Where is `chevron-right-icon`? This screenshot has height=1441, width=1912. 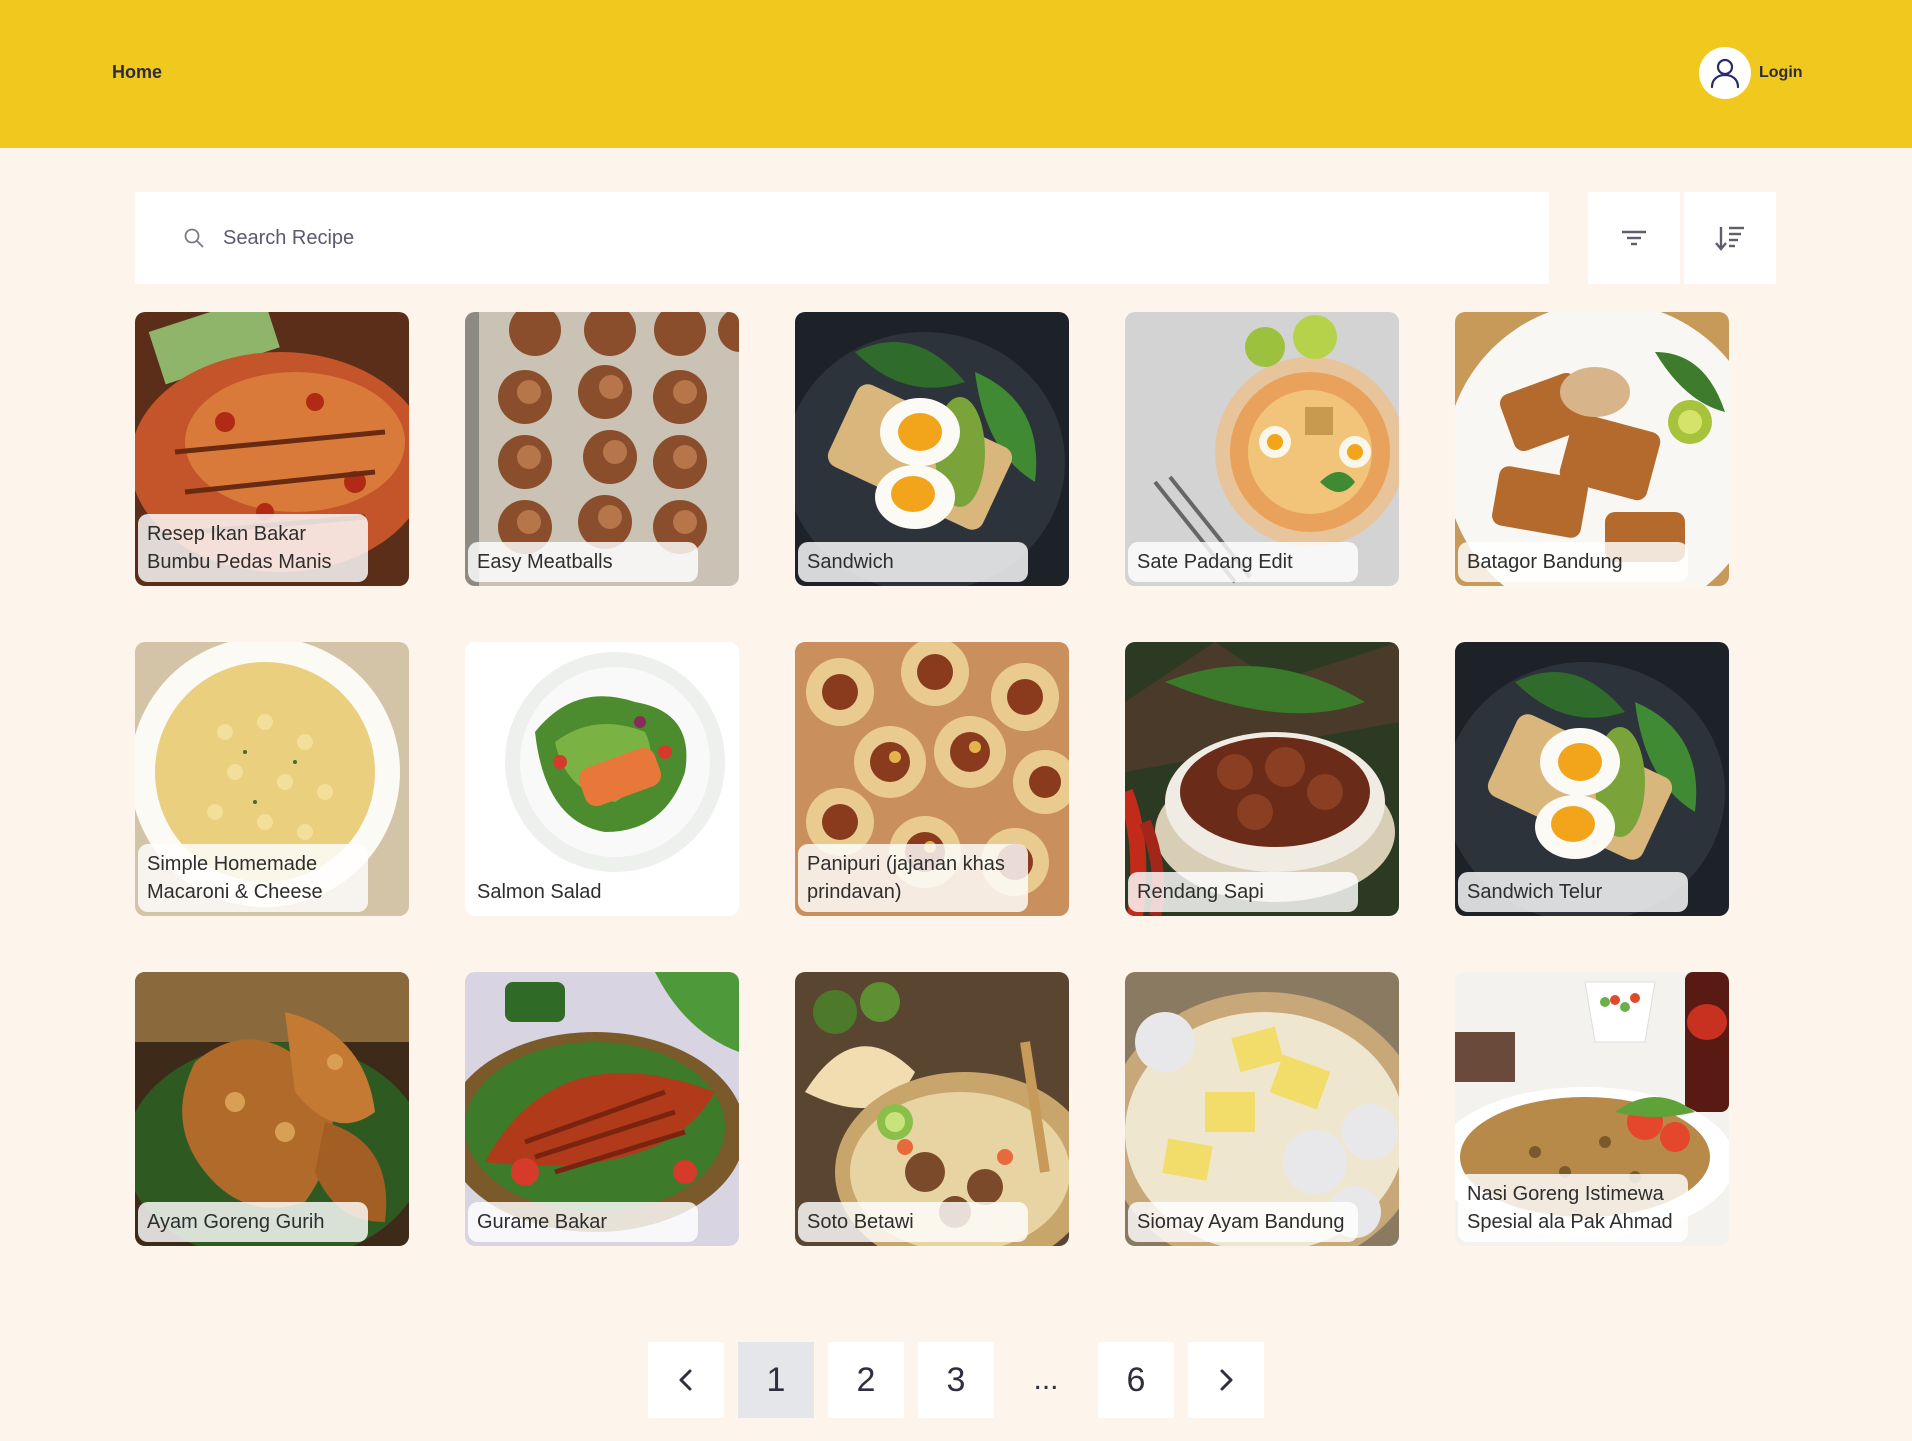
chevron-right-icon is located at coordinates (1226, 1380).